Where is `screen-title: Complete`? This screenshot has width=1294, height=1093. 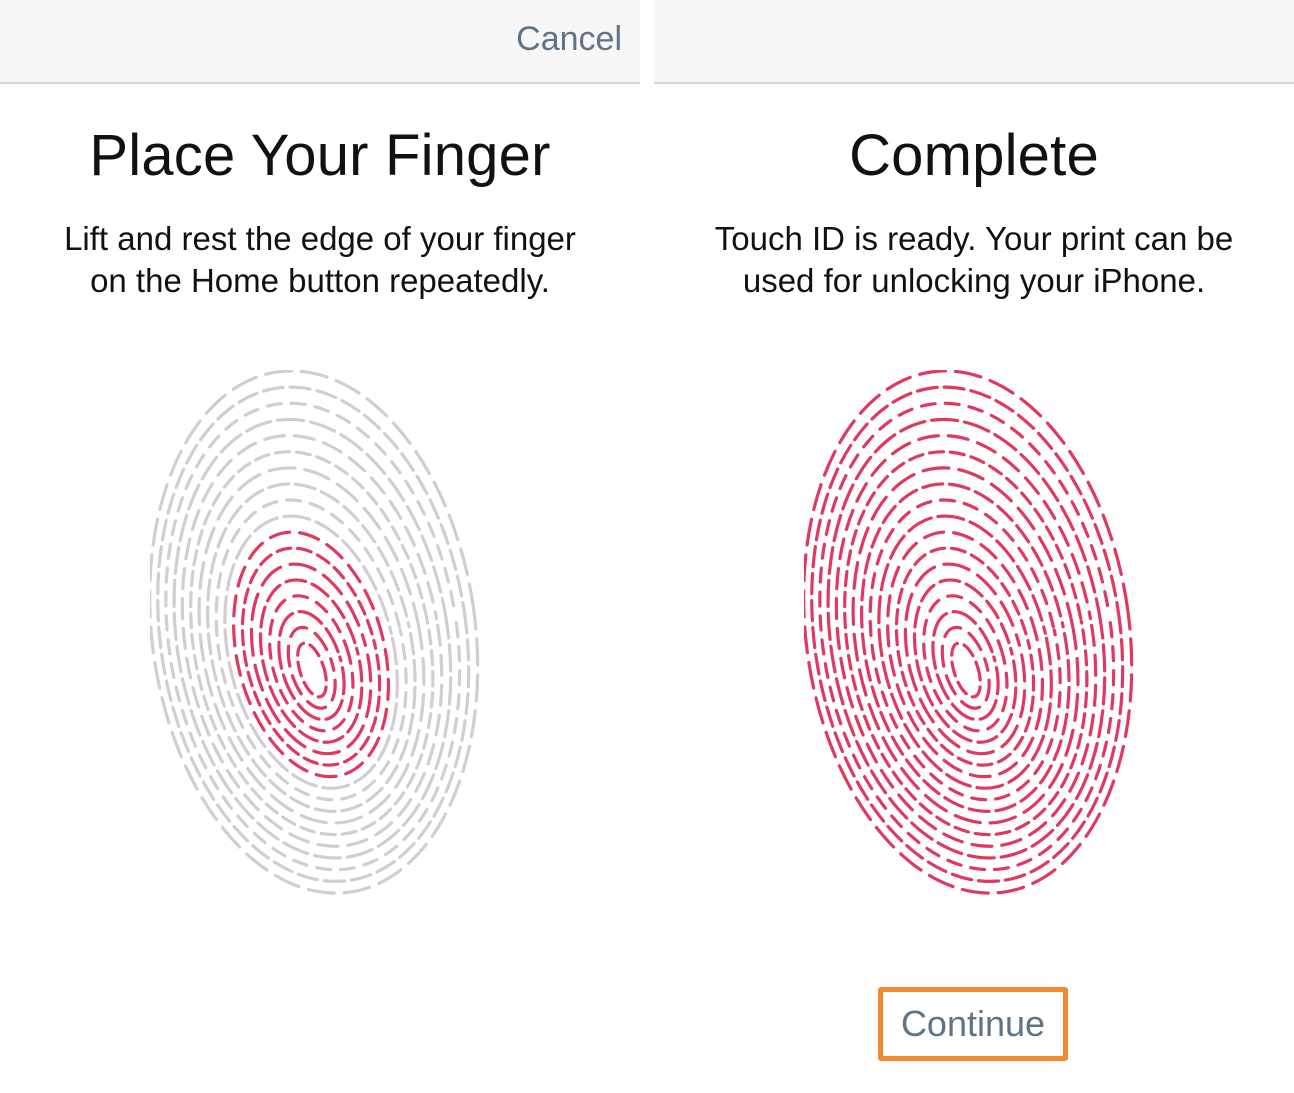 screen-title: Complete is located at coordinates (974, 155).